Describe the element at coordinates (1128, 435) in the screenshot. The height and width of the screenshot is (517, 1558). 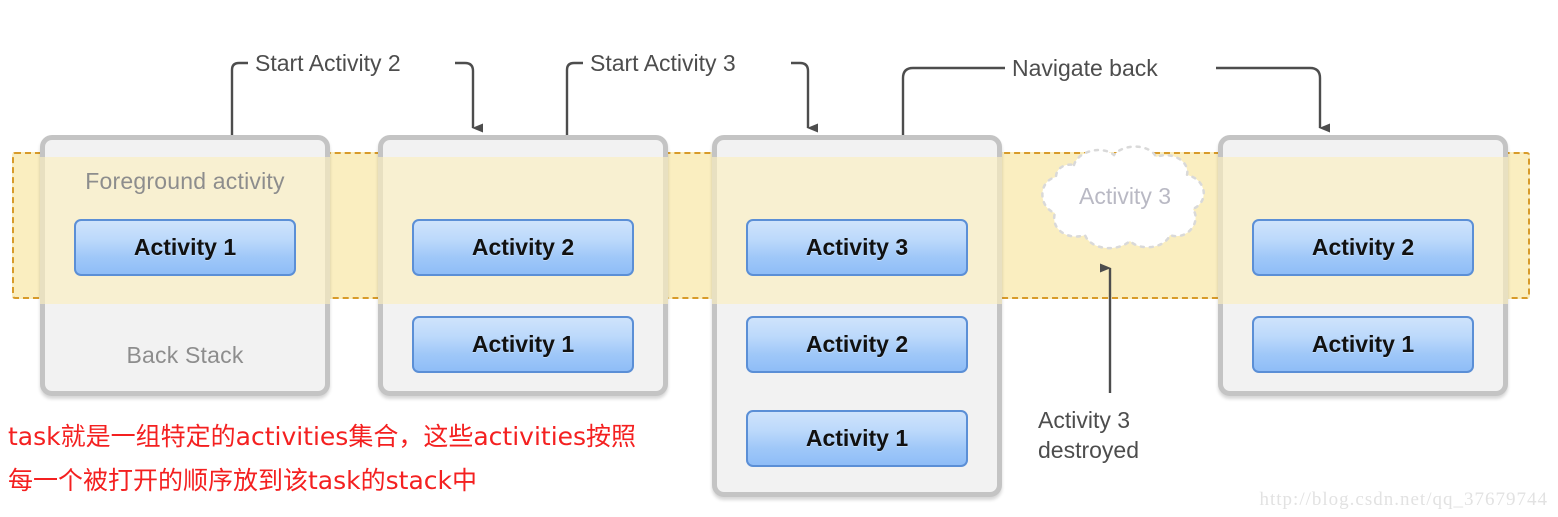
I see `activity-destroyed-note: Activity 3 destroyed` at that location.